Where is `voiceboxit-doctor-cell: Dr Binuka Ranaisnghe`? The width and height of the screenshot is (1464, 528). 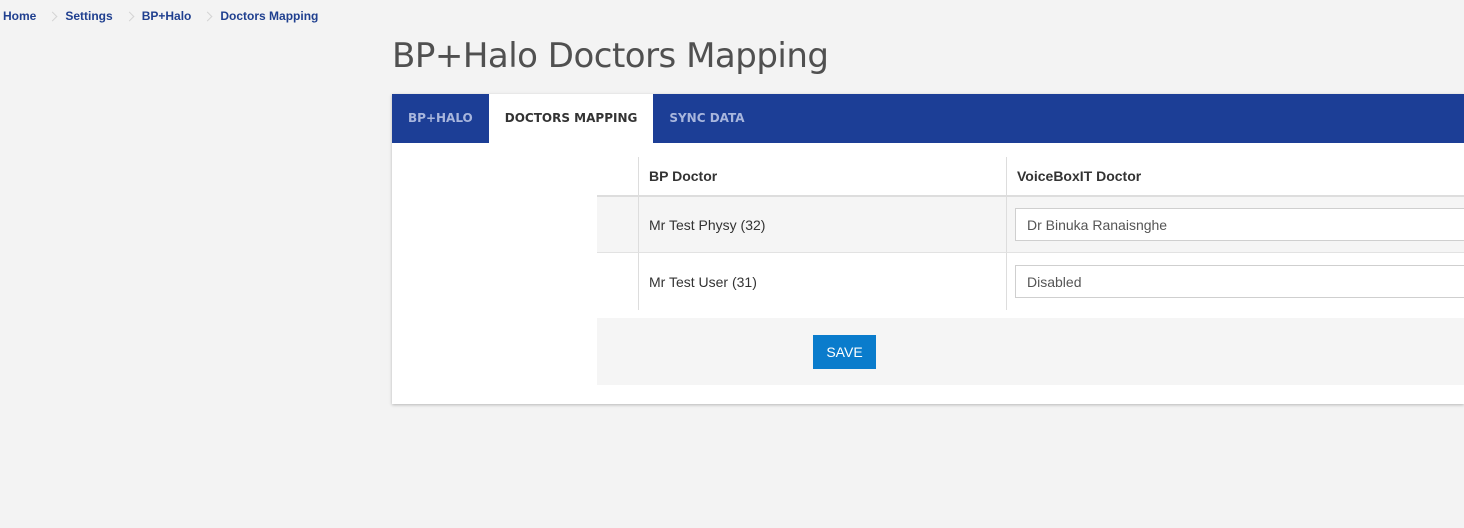
voiceboxit-doctor-cell: Dr Binuka Ranaisnghe is located at coordinates (1235, 225).